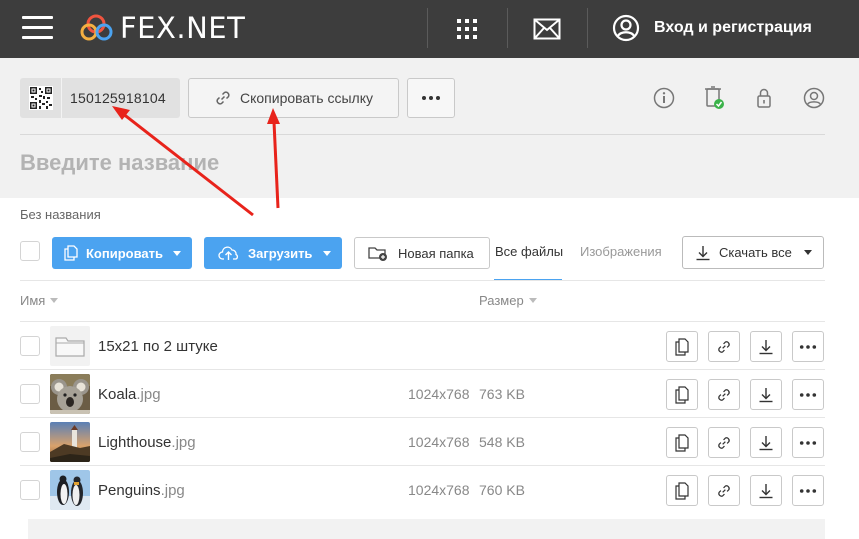 The image size is (859, 539). I want to click on copy-button: Копировать, so click(122, 253).